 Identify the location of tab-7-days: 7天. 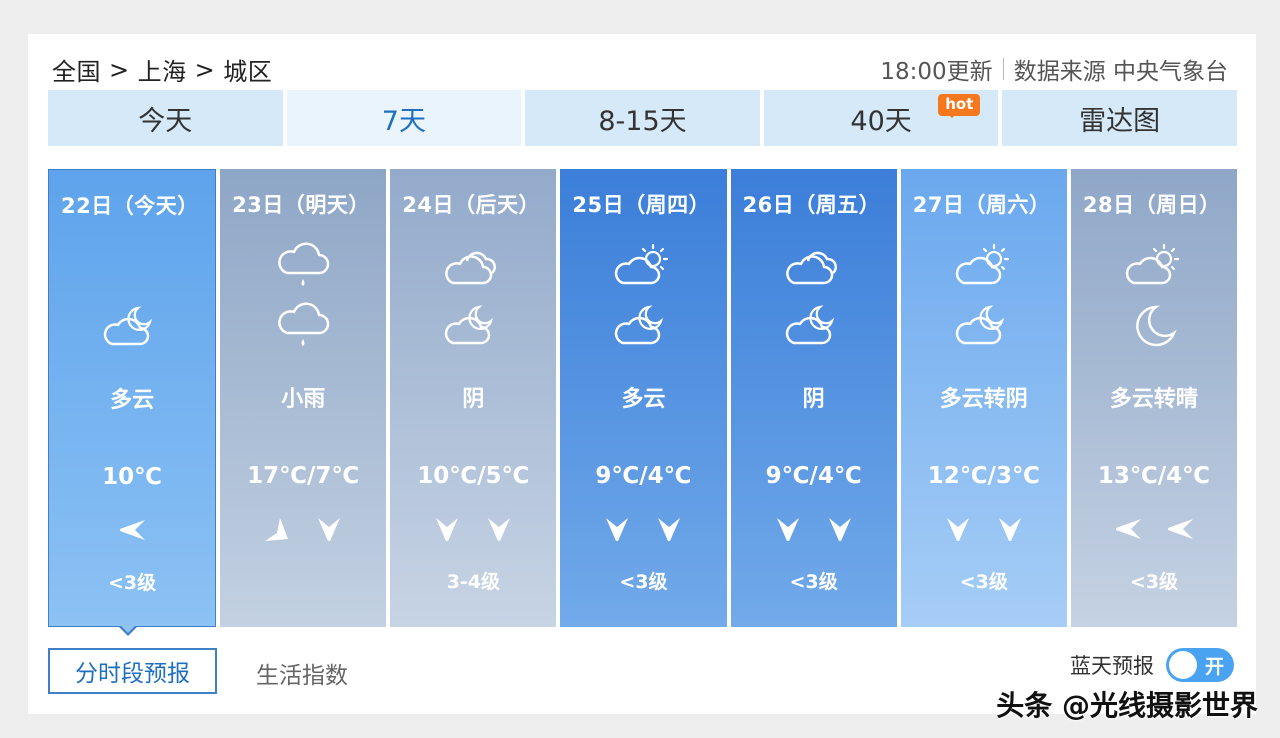
(404, 118).